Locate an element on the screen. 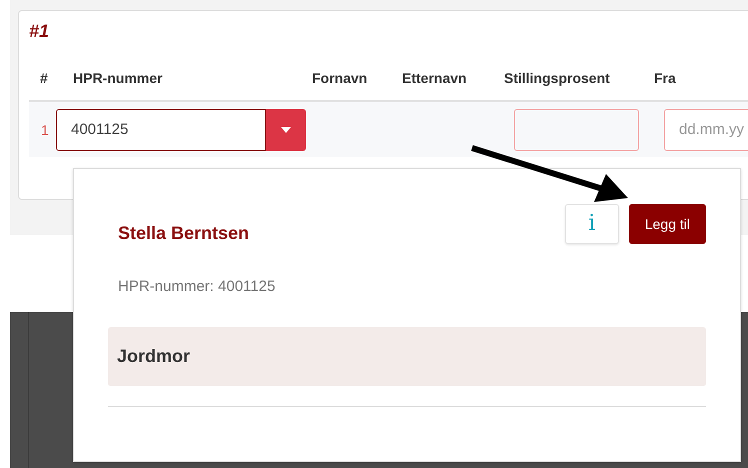  date-input-field: dd.mm.yy is located at coordinates (706, 129).